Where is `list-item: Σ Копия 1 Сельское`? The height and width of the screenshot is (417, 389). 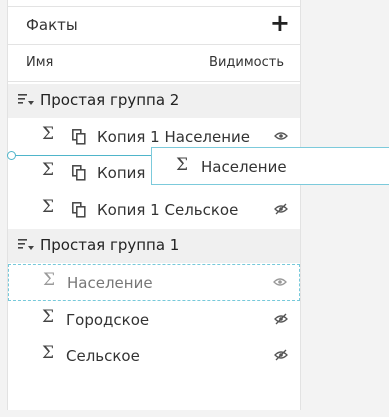 list-item: Σ Копия 1 Сельское is located at coordinates (154, 210).